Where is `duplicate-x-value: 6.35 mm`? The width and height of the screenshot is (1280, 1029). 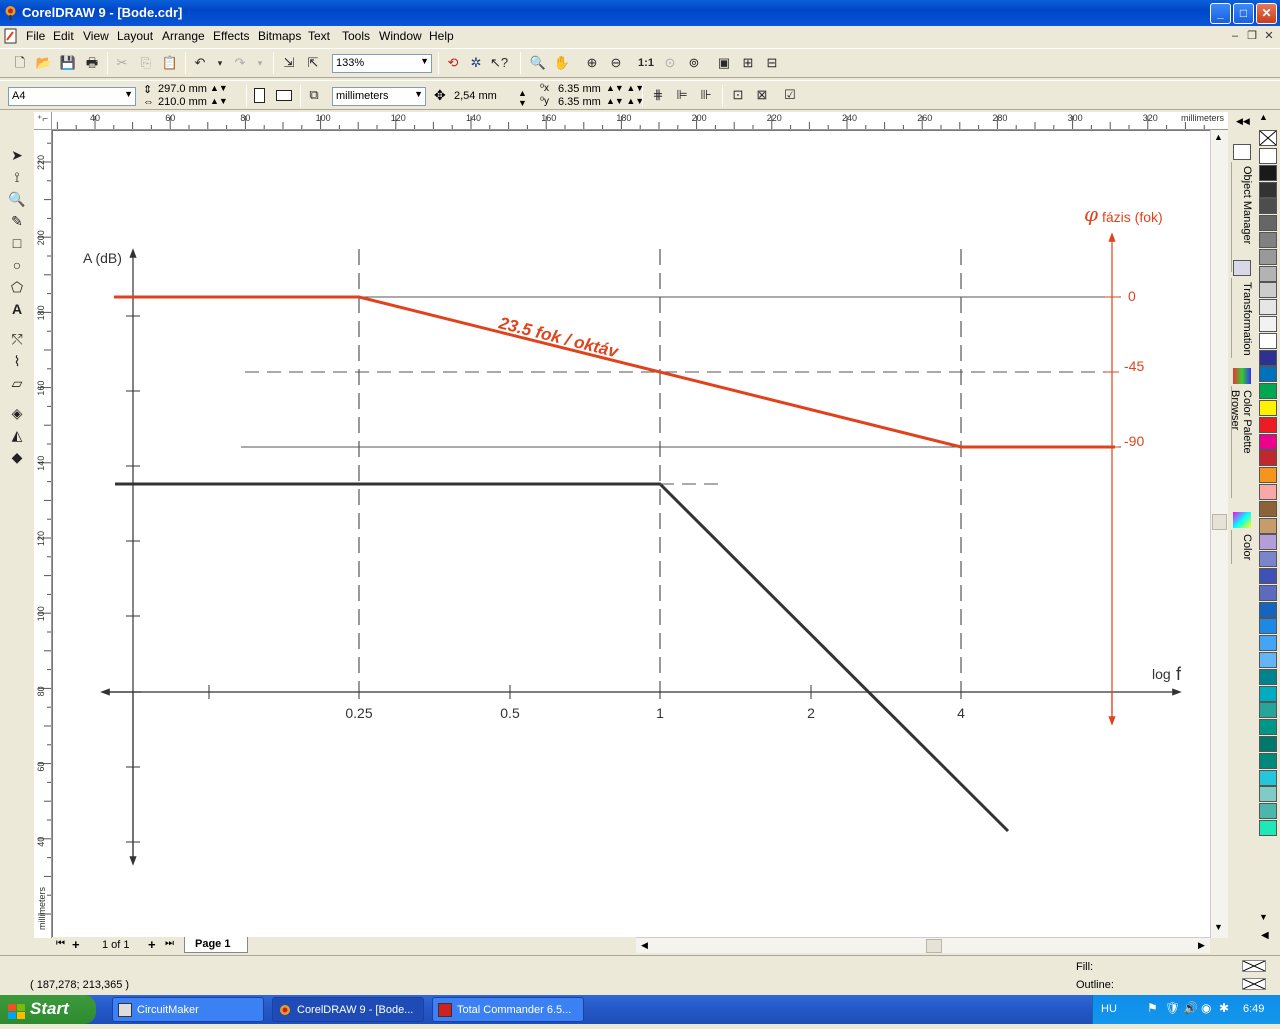 duplicate-x-value: 6.35 mm is located at coordinates (579, 89).